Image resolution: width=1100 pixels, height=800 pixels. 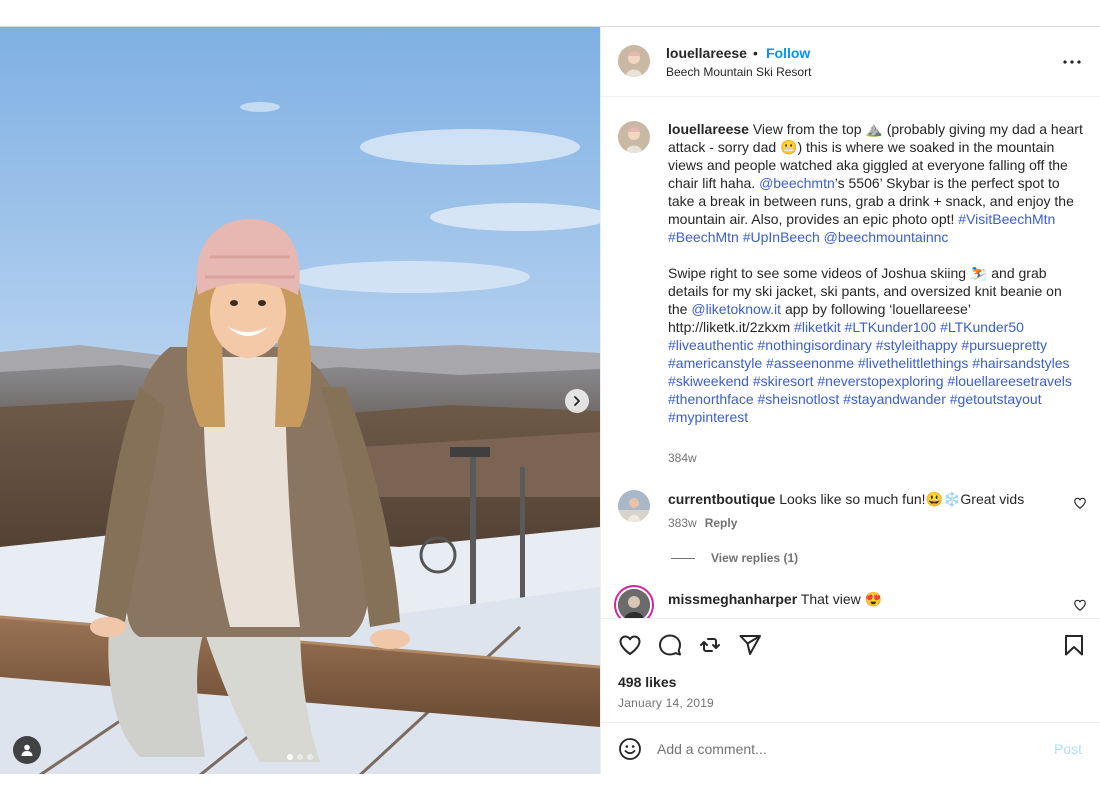 I want to click on mention-link: @liketoknow.it, so click(x=736, y=309).